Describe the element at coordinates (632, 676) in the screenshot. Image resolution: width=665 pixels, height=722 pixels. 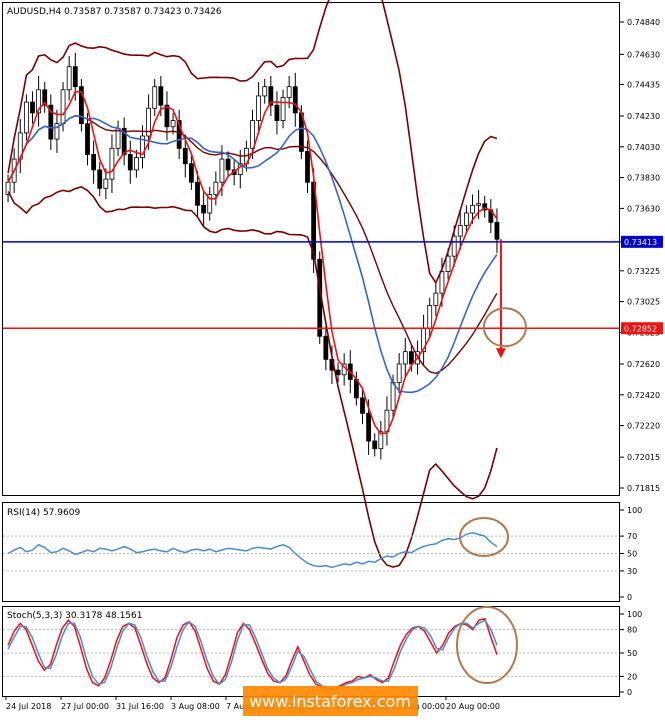
I see `oscillator-tick-label: 20` at that location.